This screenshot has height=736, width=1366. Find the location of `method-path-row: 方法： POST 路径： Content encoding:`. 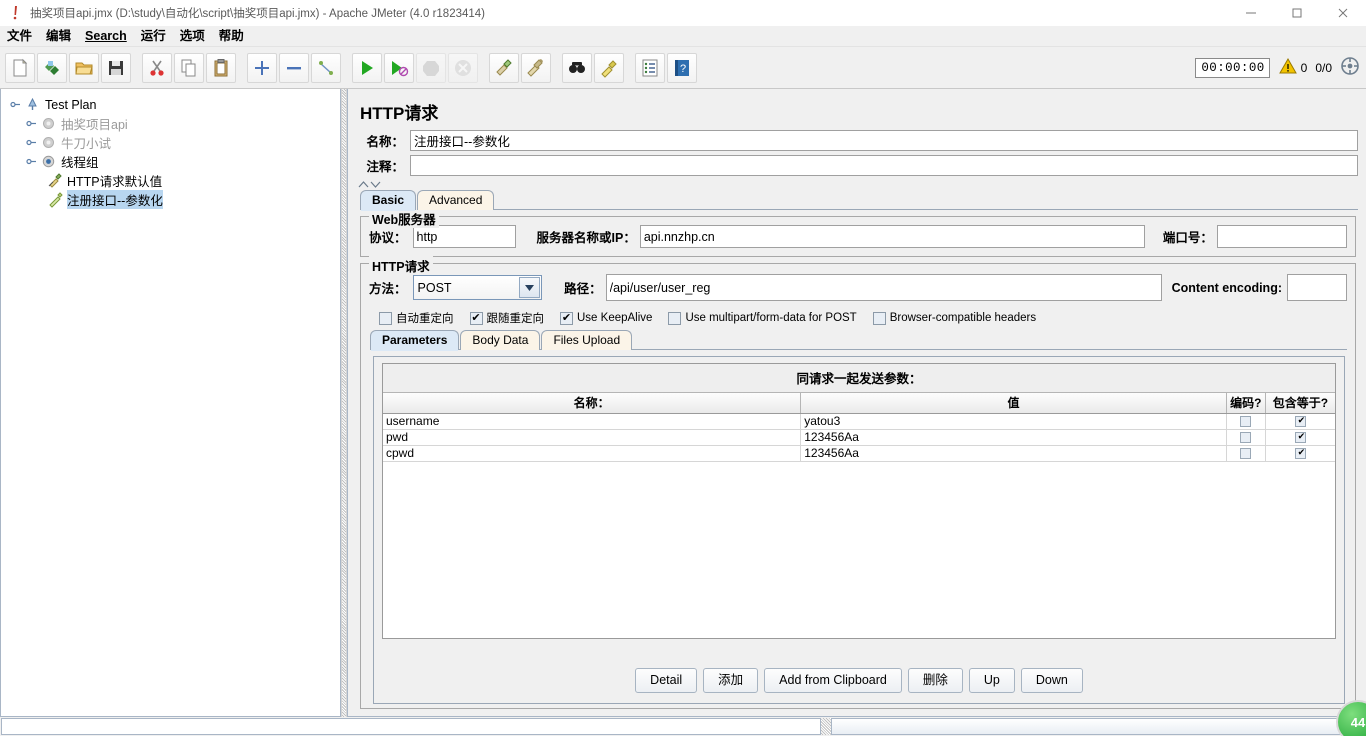

method-path-row: 方法： POST 路径： Content encoding: is located at coordinates (858, 287).